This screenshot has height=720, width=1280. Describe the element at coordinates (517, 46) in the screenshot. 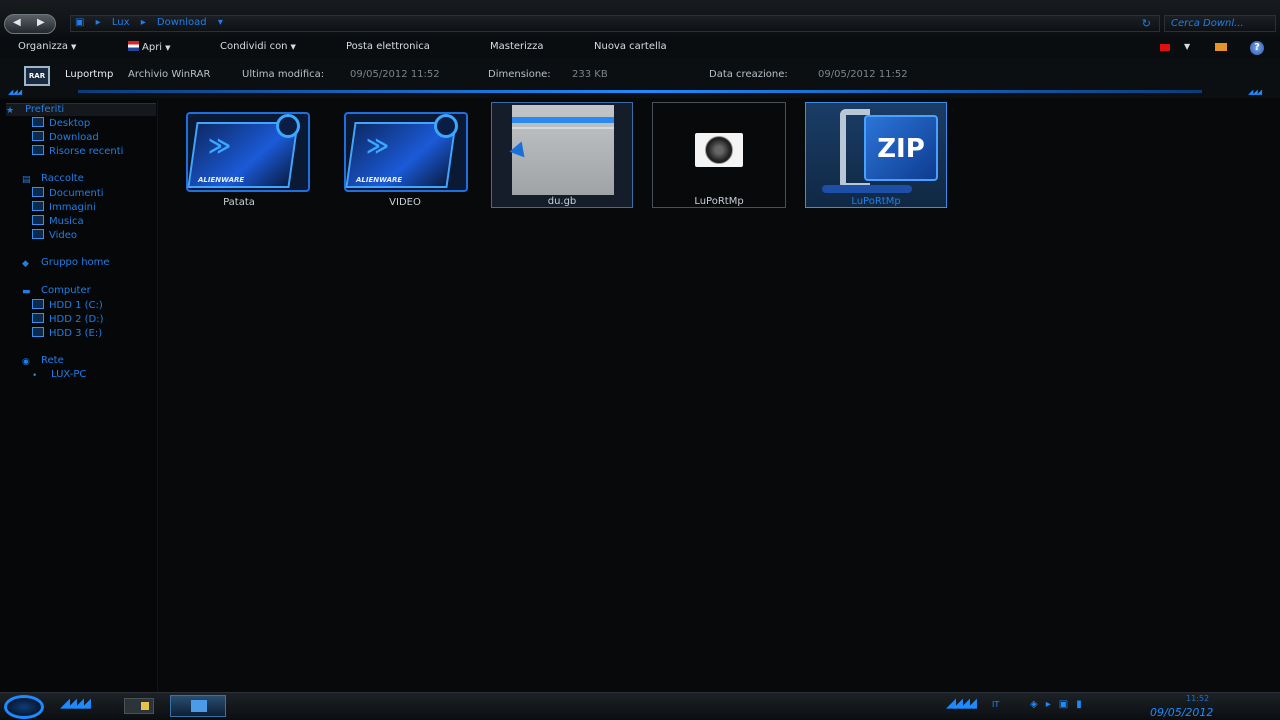

I see `burn-button: Masterizza` at that location.